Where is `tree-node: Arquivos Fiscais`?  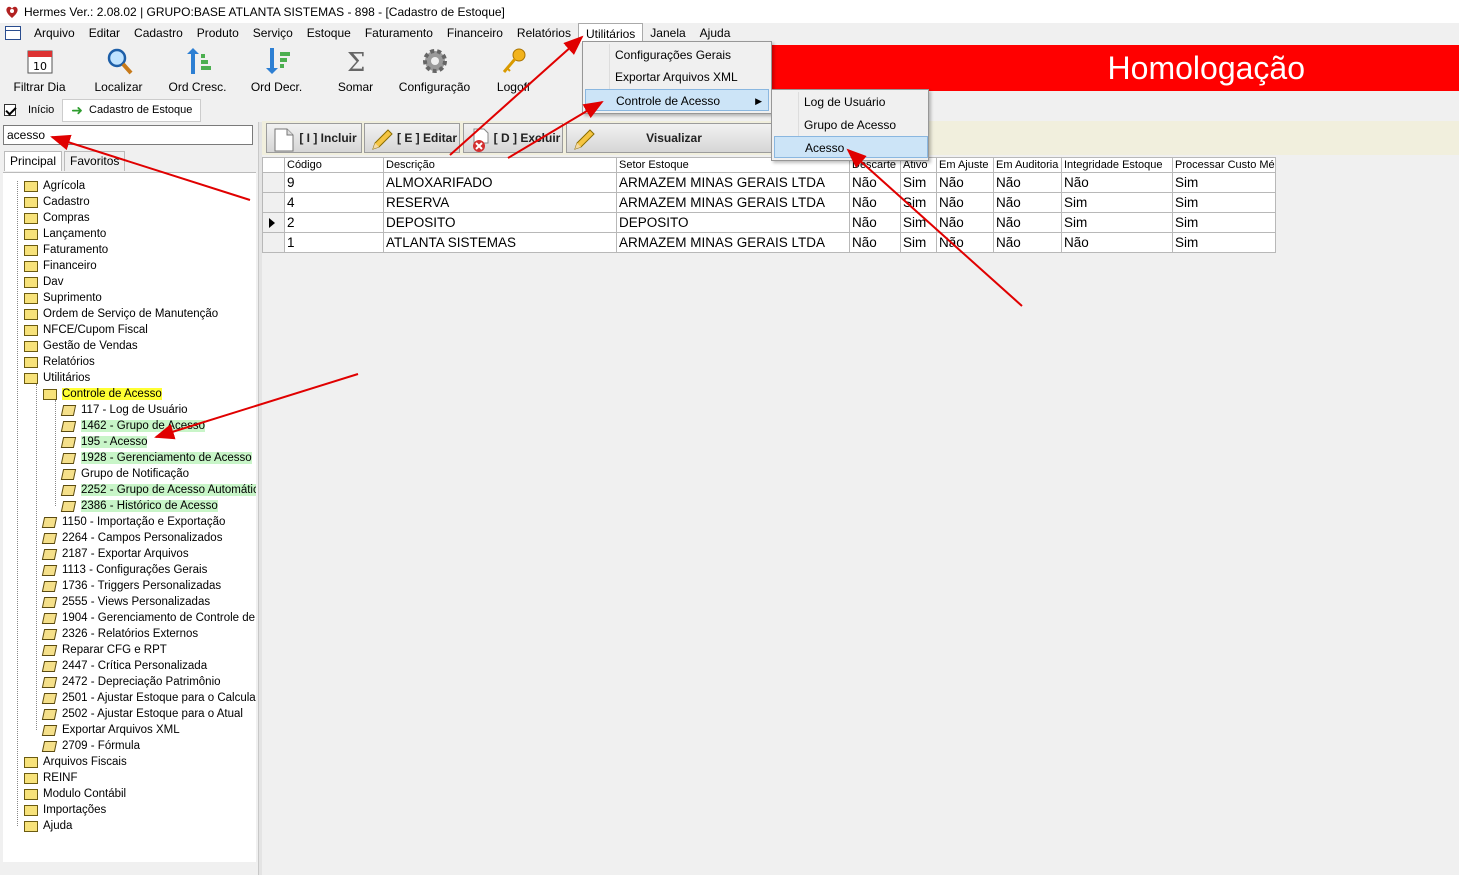
tree-node: Arquivos Fiscais is located at coordinates (75, 762).